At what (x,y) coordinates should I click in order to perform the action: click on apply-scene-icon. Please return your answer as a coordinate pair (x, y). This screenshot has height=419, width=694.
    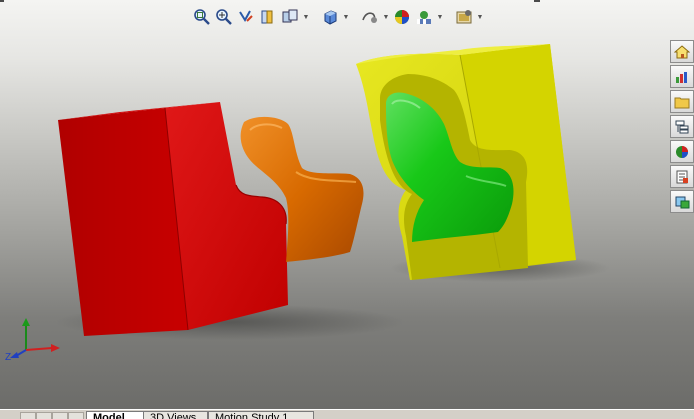
    Looking at the image, I should click on (424, 17).